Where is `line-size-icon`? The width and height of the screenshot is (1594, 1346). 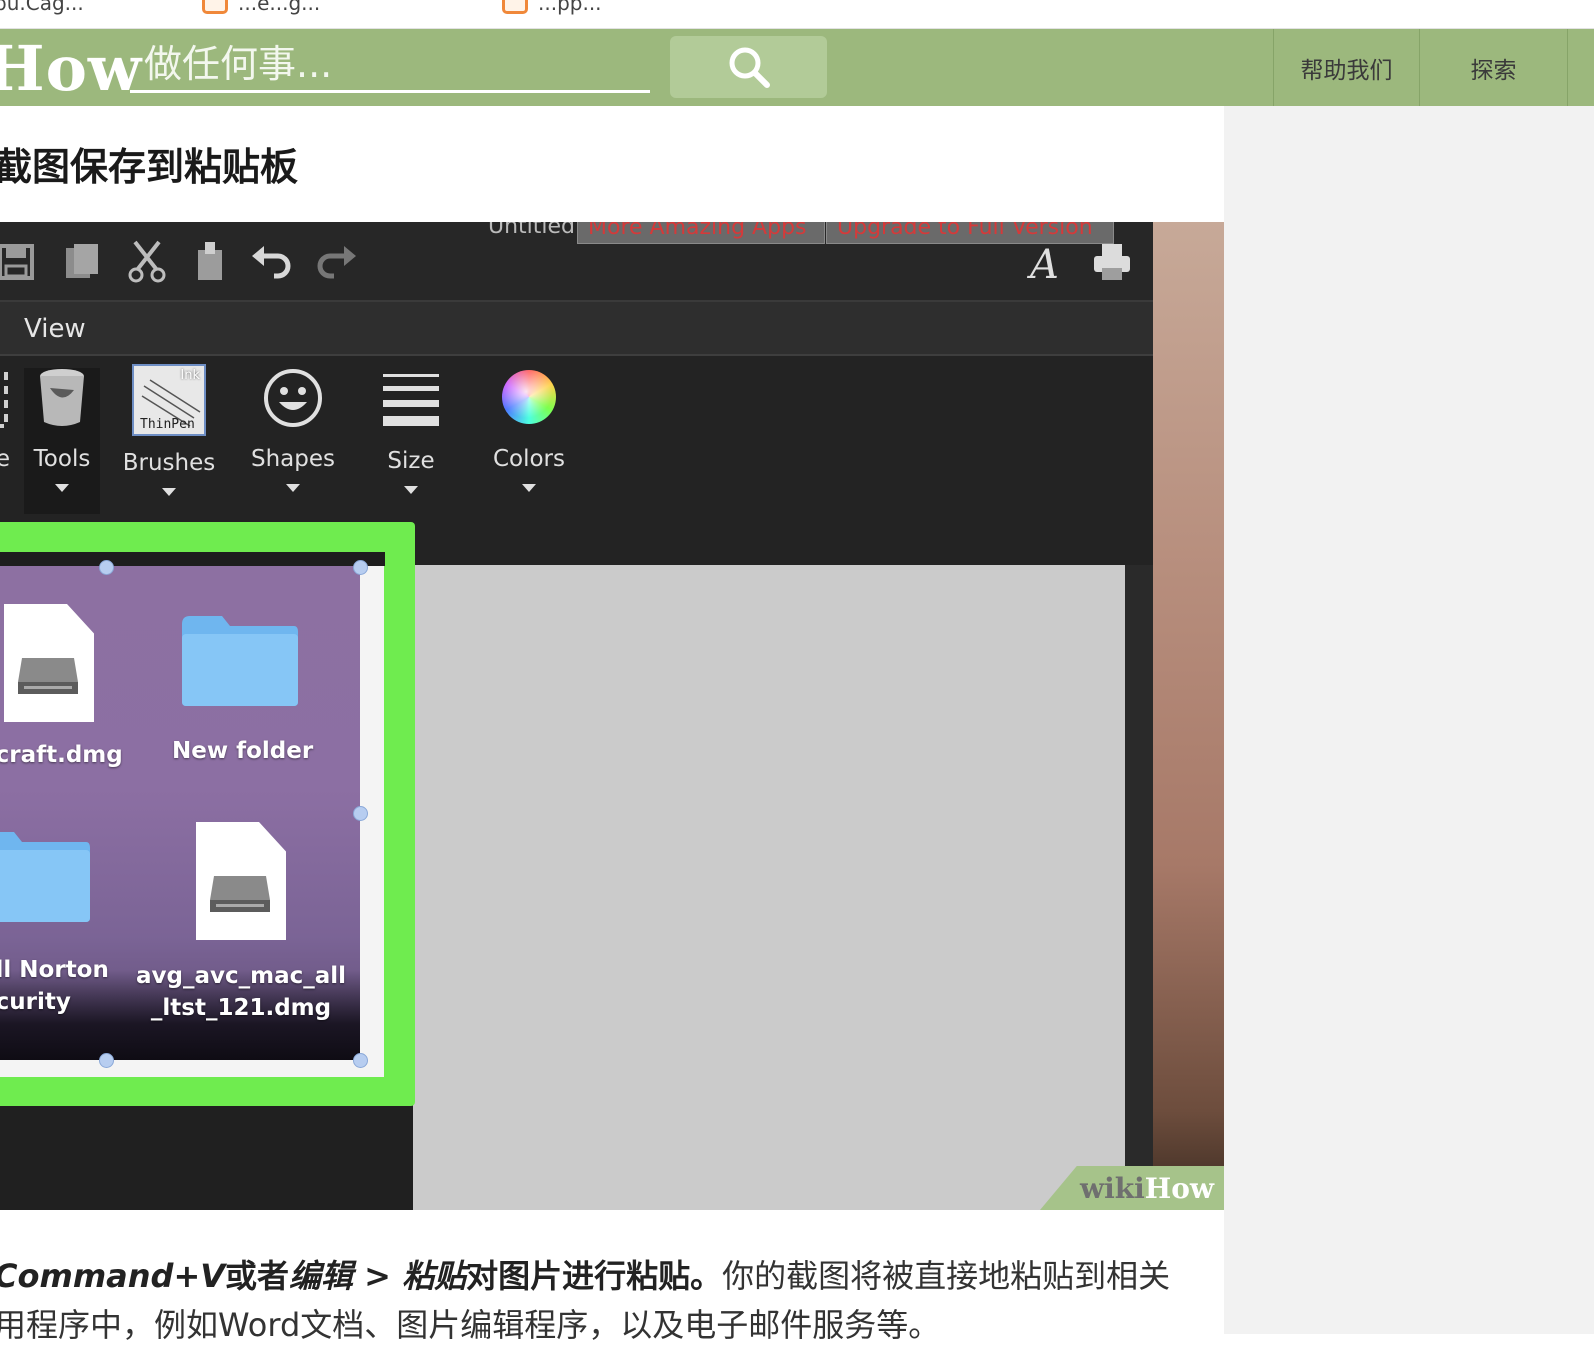 line-size-icon is located at coordinates (411, 400).